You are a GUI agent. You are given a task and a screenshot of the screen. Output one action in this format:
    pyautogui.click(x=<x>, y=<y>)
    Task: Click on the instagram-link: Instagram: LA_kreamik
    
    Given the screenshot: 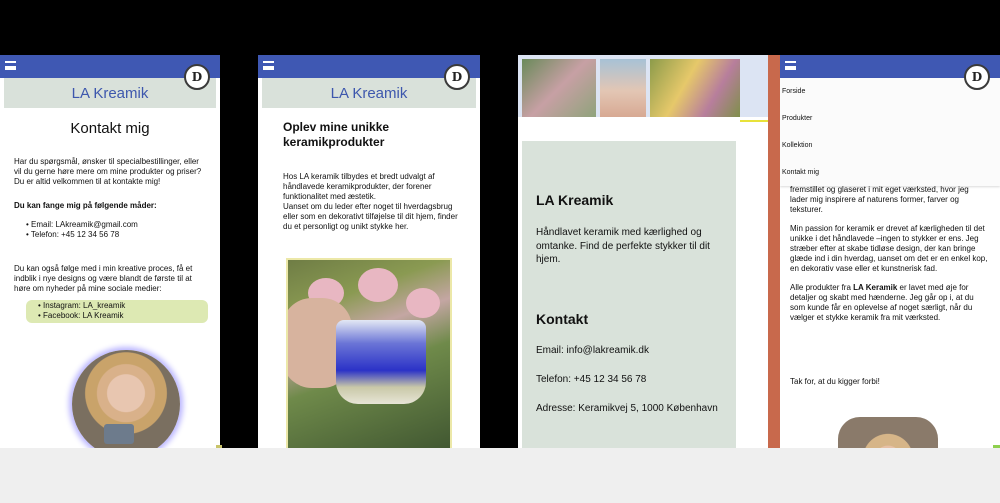 What is the action you would take?
    pyautogui.click(x=119, y=306)
    